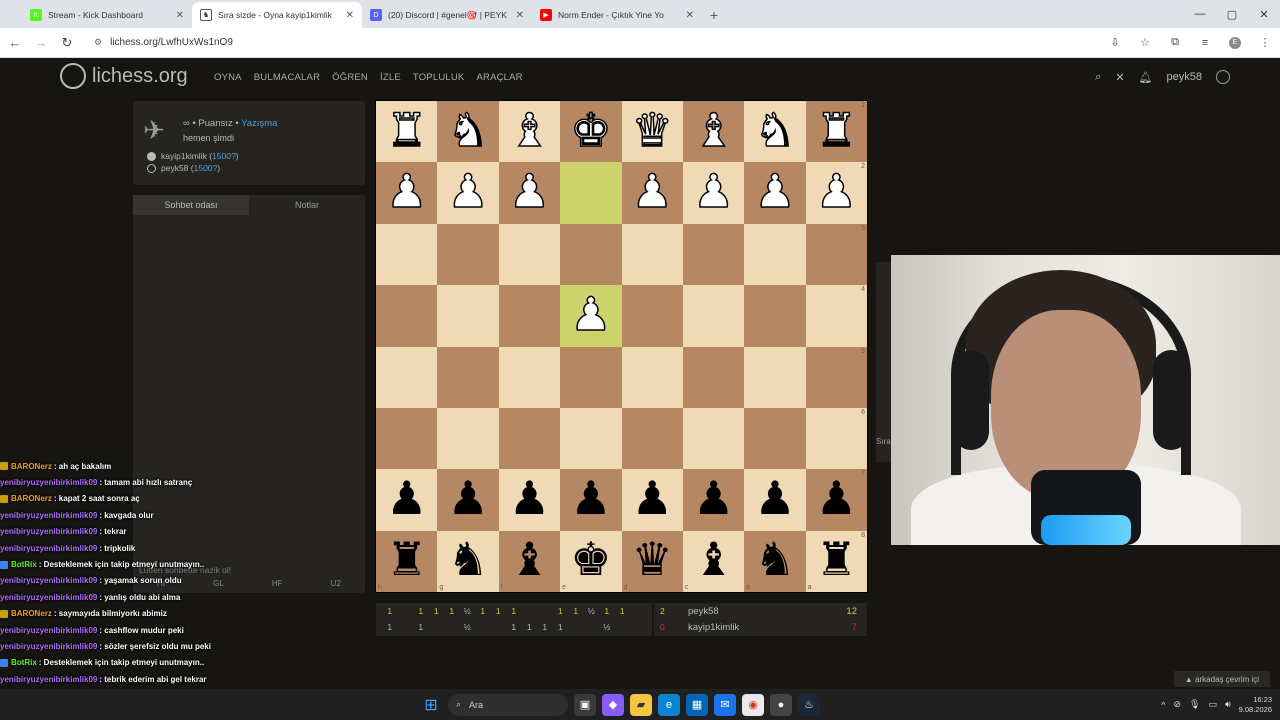 This screenshot has height=720, width=1280. Describe the element at coordinates (1228, 704) in the screenshot. I see `volume-icon: 🔊︎` at that location.